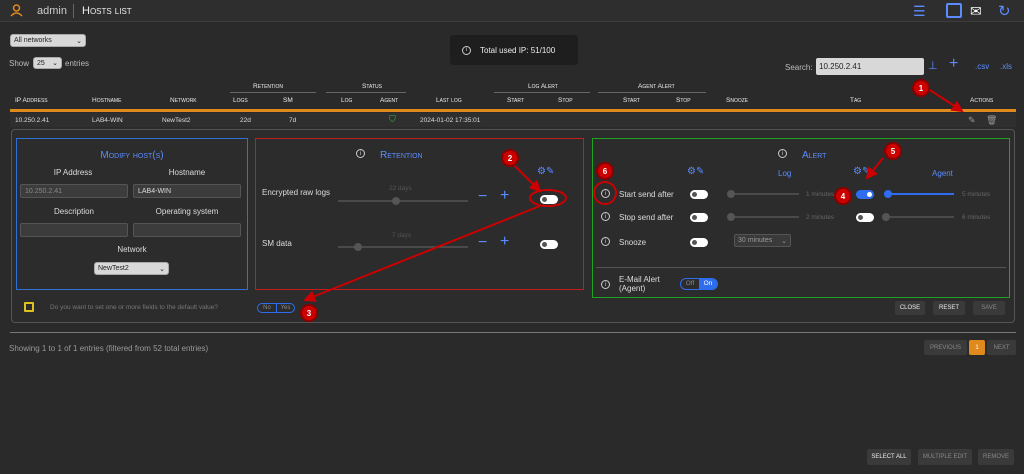 This screenshot has height=474, width=1024. What do you see at coordinates (843, 196) in the screenshot?
I see `annotation-marker-4: 4` at bounding box center [843, 196].